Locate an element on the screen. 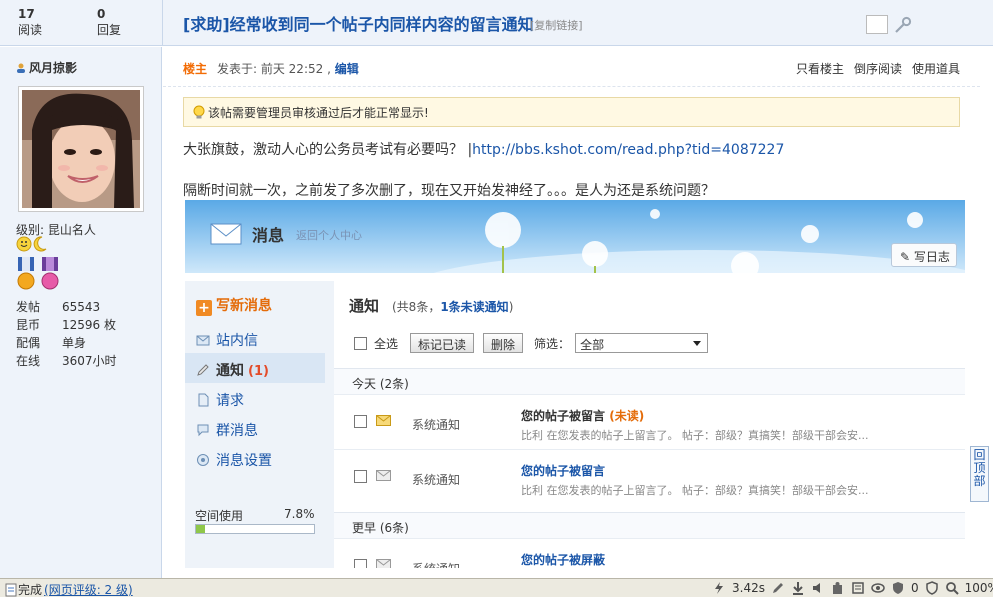 This screenshot has width=993, height=598. user-medals is located at coordinates (40, 275).